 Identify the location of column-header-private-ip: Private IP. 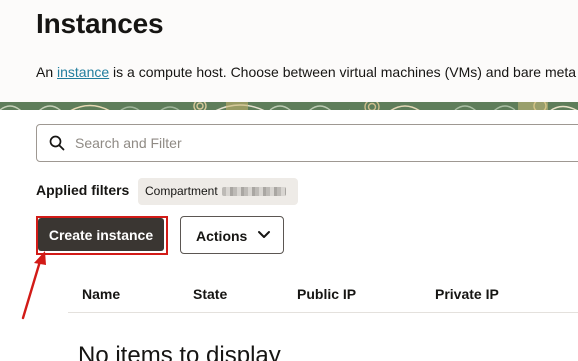
(467, 294).